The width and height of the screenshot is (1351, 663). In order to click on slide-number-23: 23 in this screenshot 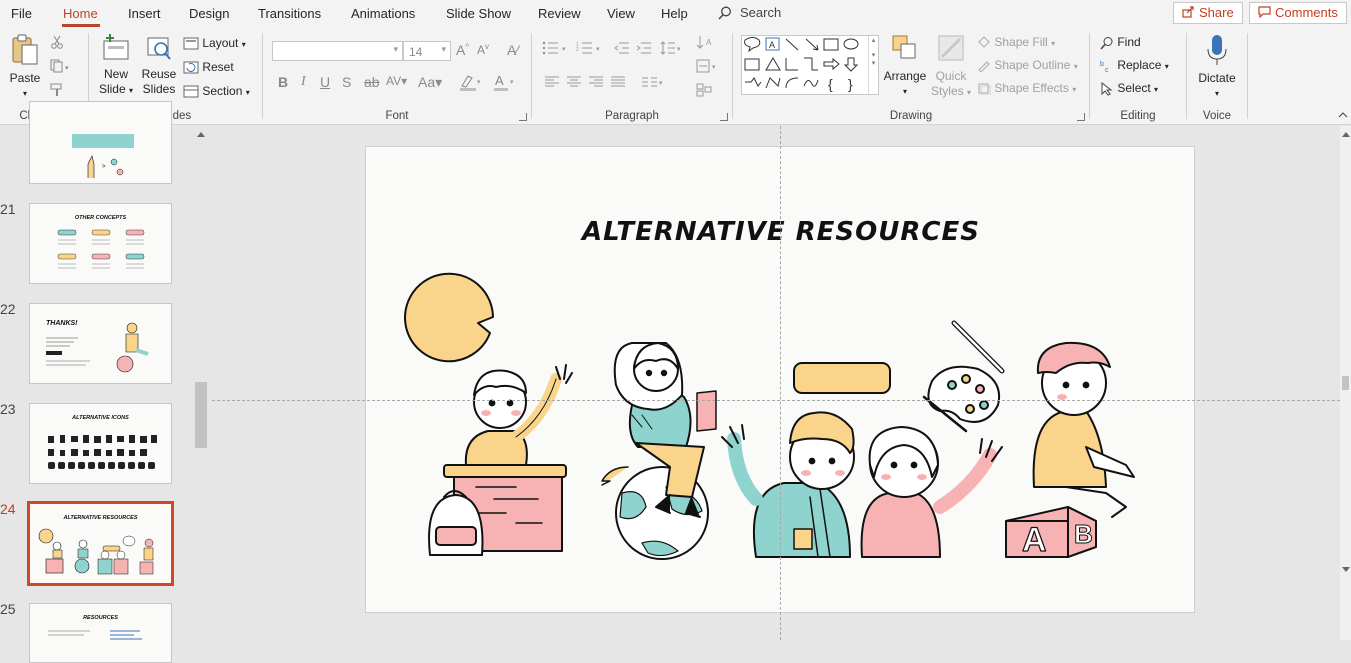, I will do `click(8, 409)`.